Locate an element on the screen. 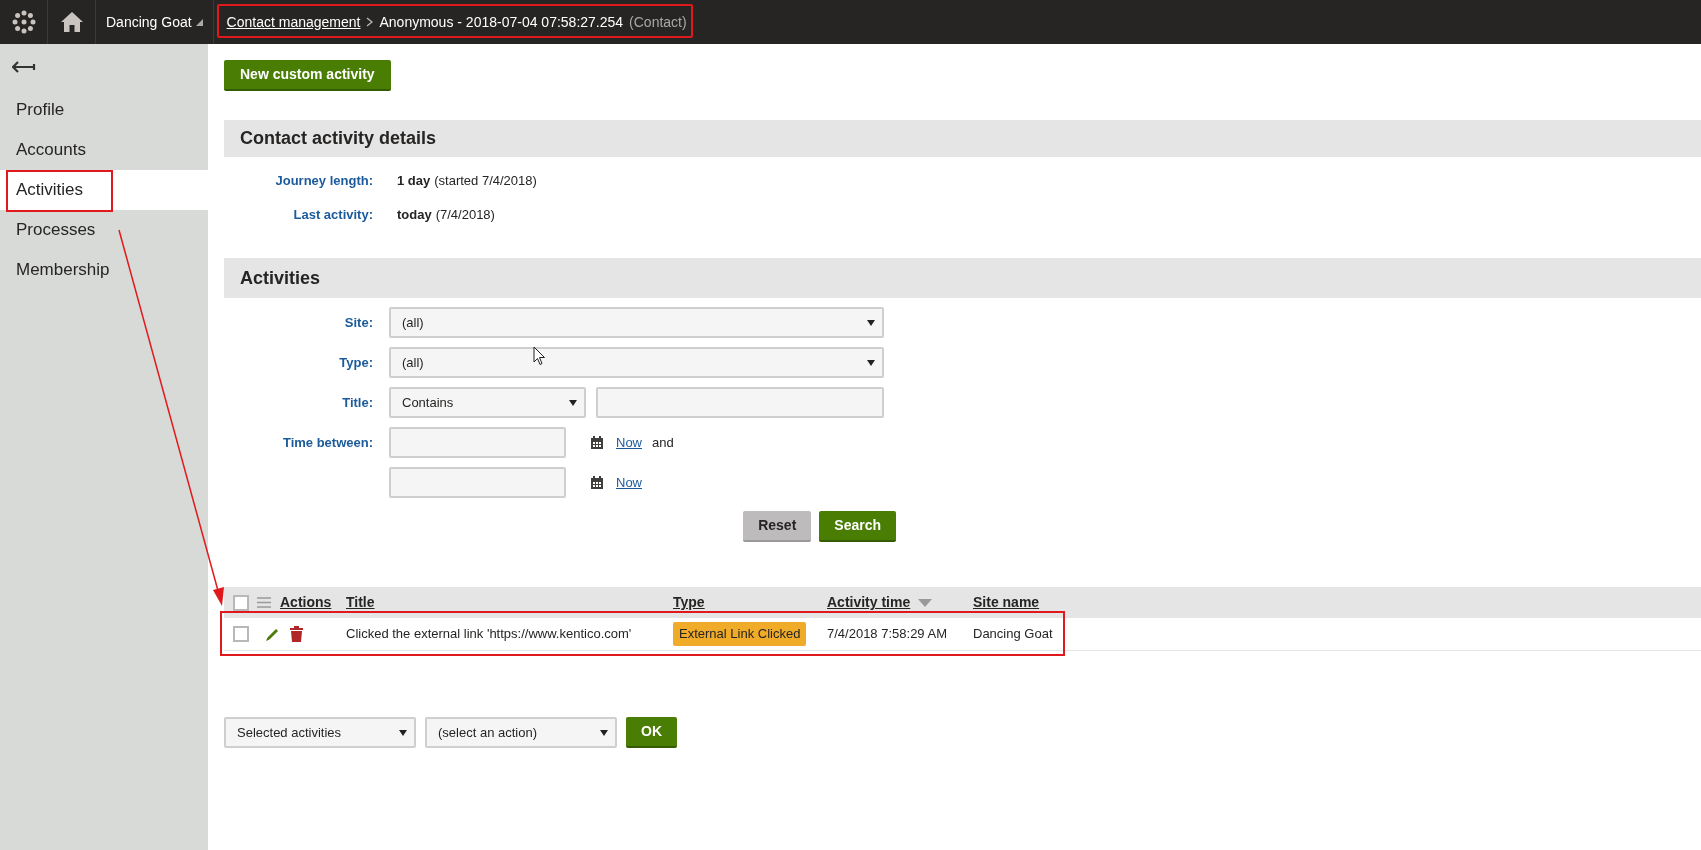 Image resolution: width=1701 pixels, height=850 pixels. table-cell-text: 7/4/2018 7:58:29 AM is located at coordinates (887, 634).